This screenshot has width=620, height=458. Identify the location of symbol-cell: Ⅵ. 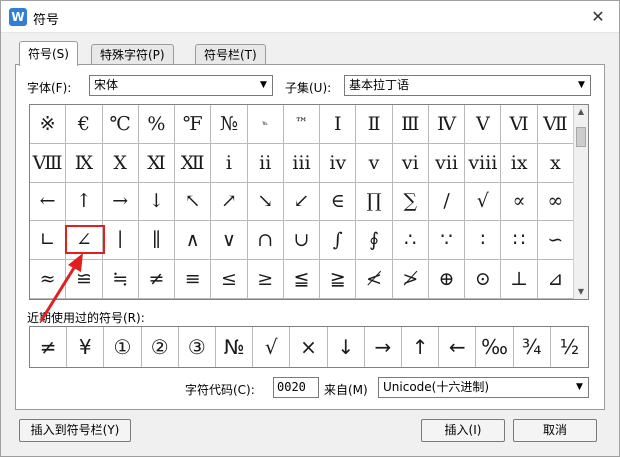
(519, 124).